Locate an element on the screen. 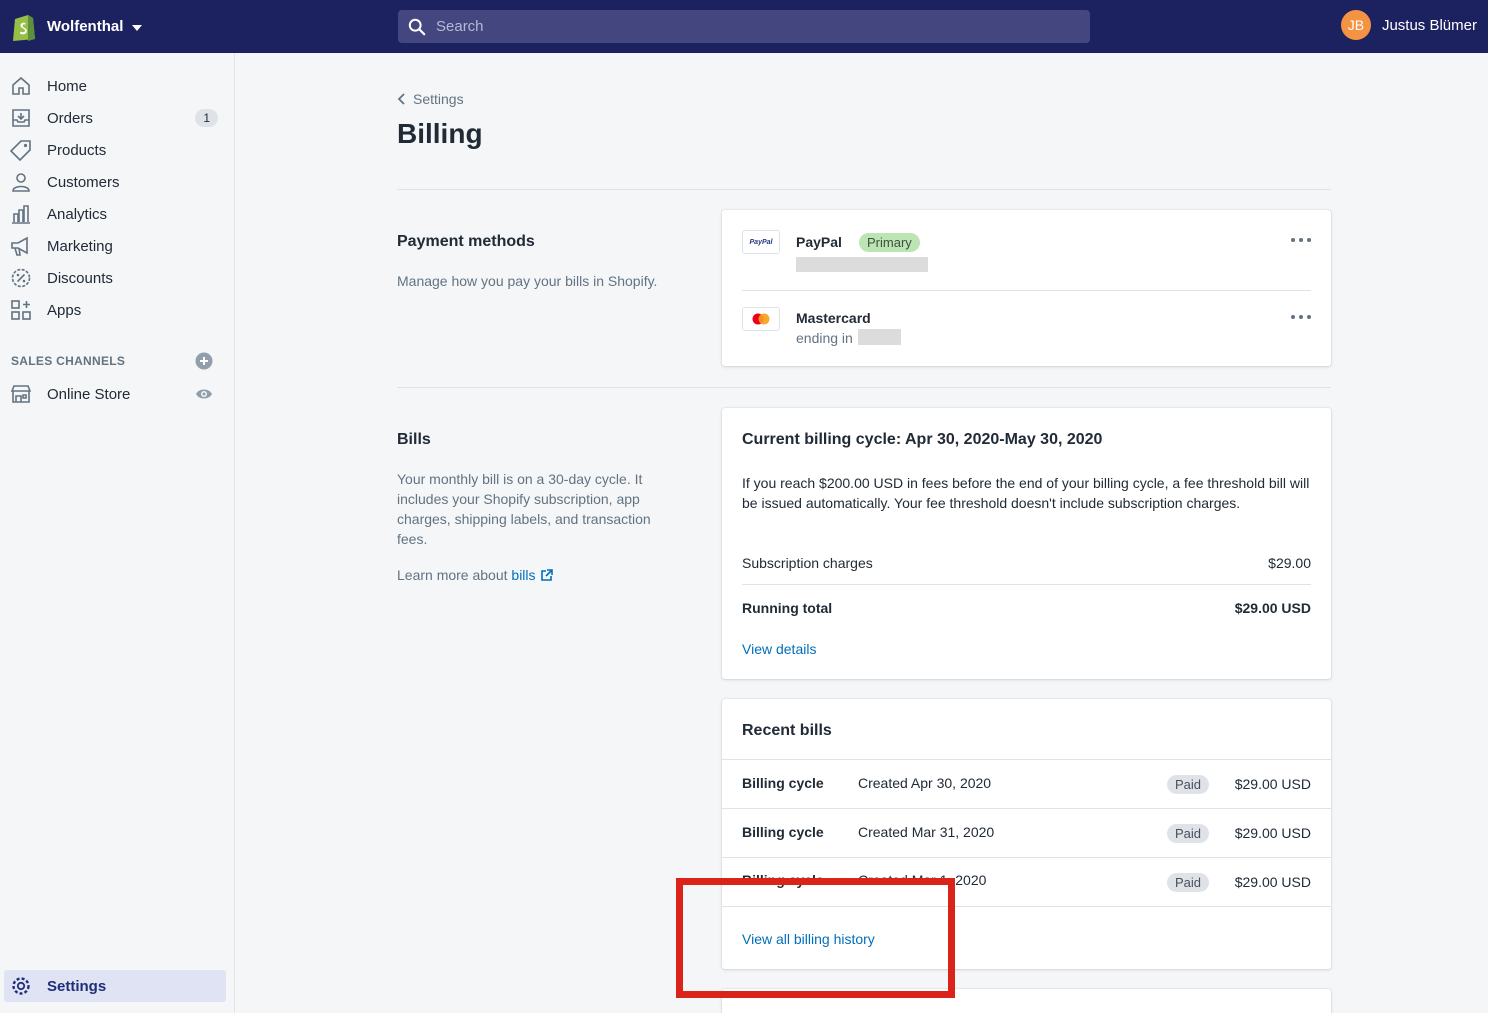 The width and height of the screenshot is (1488, 1013). payment-method-name: Mastercard is located at coordinates (833, 318).